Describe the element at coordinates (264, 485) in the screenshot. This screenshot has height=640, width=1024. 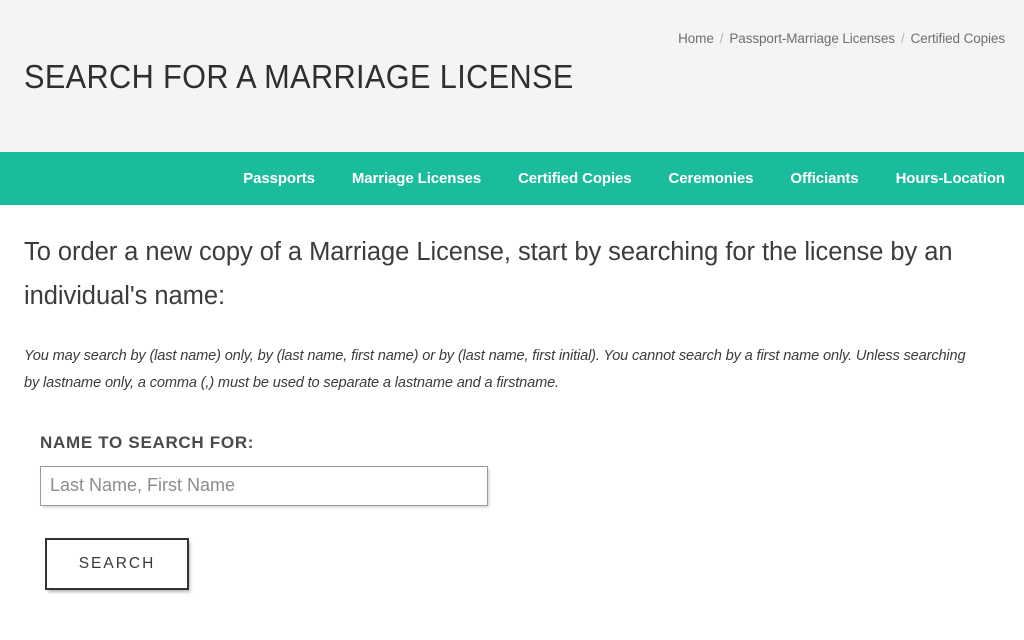
I see `search-input` at that location.